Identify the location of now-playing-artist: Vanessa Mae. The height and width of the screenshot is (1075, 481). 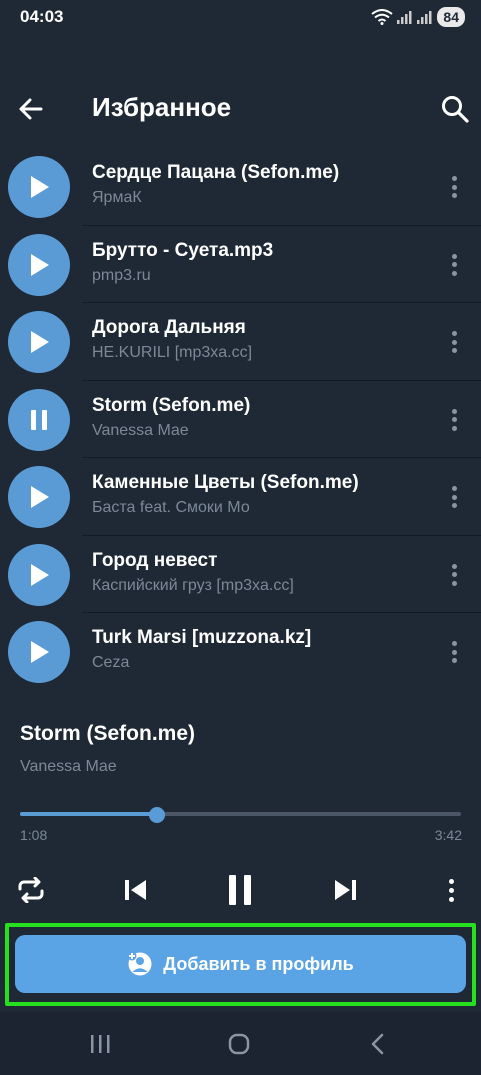
(68, 766).